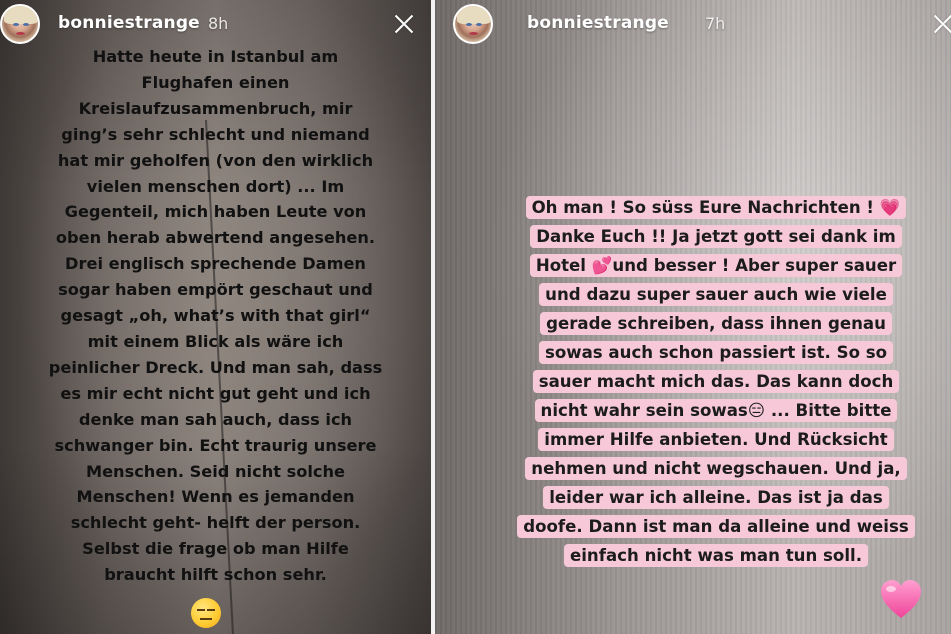 The height and width of the screenshot is (634, 951). What do you see at coordinates (215, 549) in the screenshot?
I see `story-text-line: Selbst die frage ob man Hilfe` at bounding box center [215, 549].